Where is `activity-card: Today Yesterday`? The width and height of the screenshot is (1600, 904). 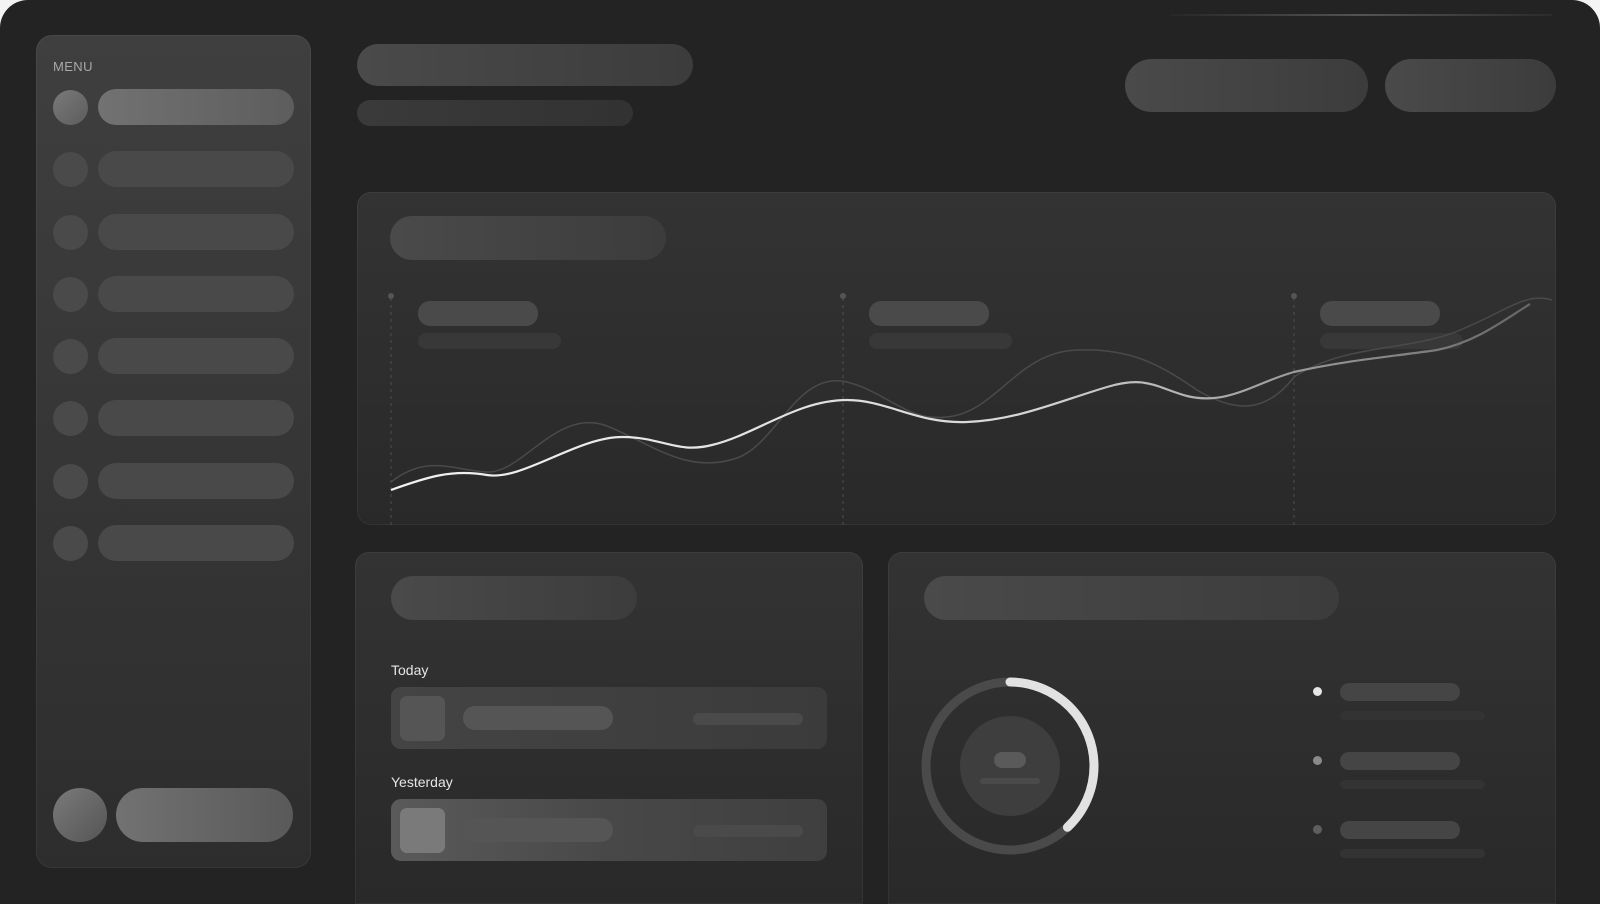
activity-card: Today Yesterday is located at coordinates (609, 728).